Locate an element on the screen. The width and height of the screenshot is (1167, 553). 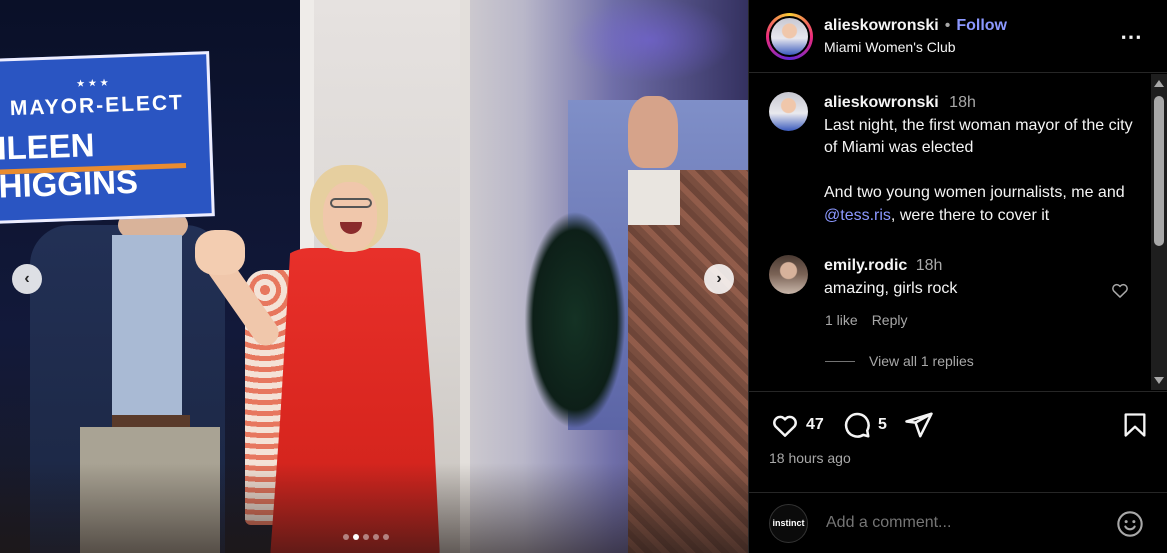
story-ring is located at coordinates (789, 36).